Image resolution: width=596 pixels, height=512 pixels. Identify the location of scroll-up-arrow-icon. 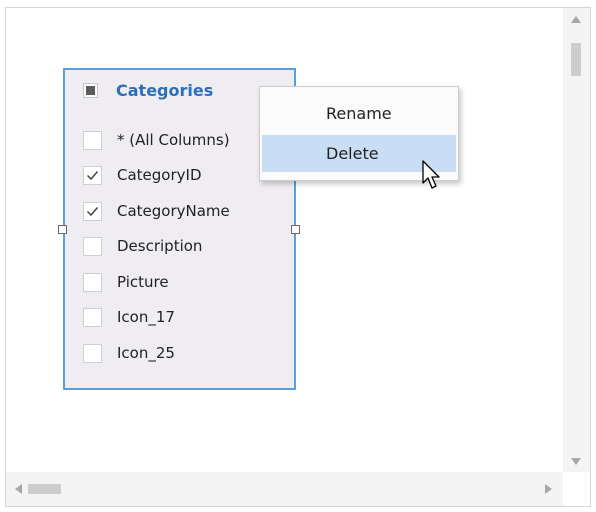
(576, 19).